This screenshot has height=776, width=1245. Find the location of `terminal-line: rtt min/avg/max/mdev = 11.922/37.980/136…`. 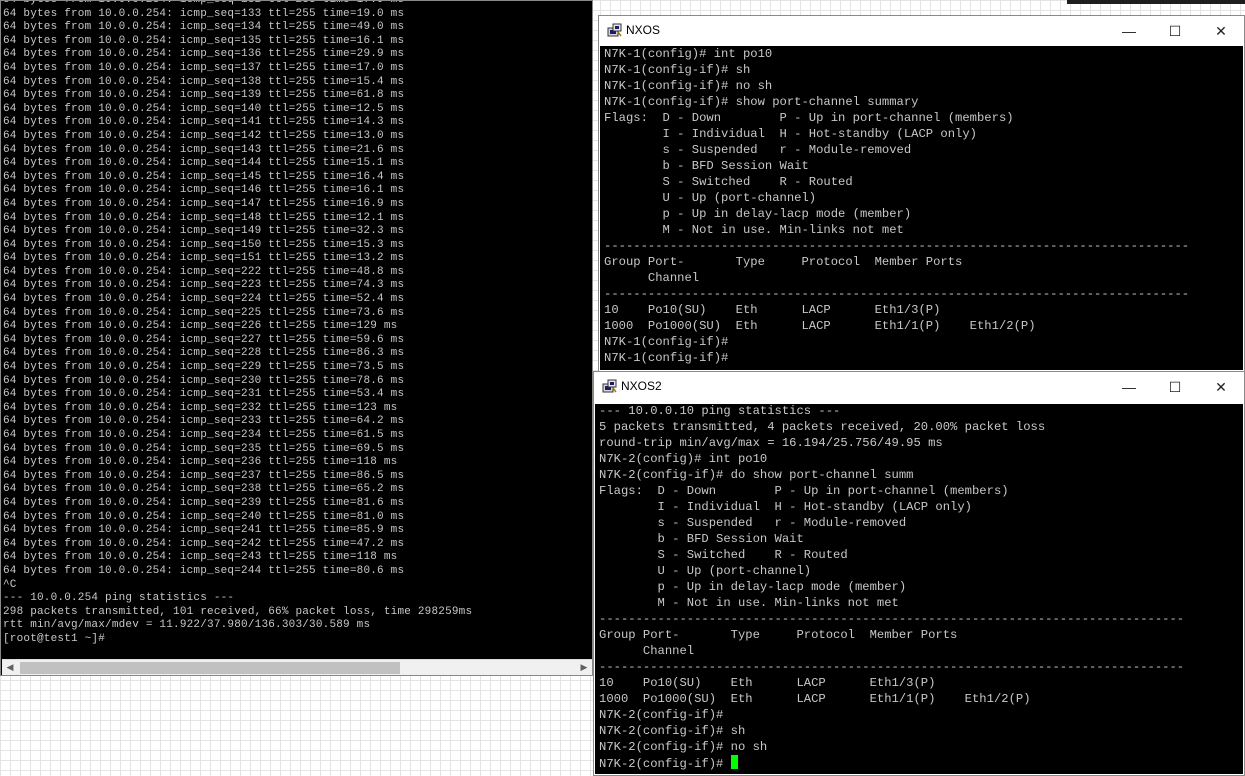

terminal-line: rtt min/avg/max/mdev = 11.922/37.980/136… is located at coordinates (187, 625).